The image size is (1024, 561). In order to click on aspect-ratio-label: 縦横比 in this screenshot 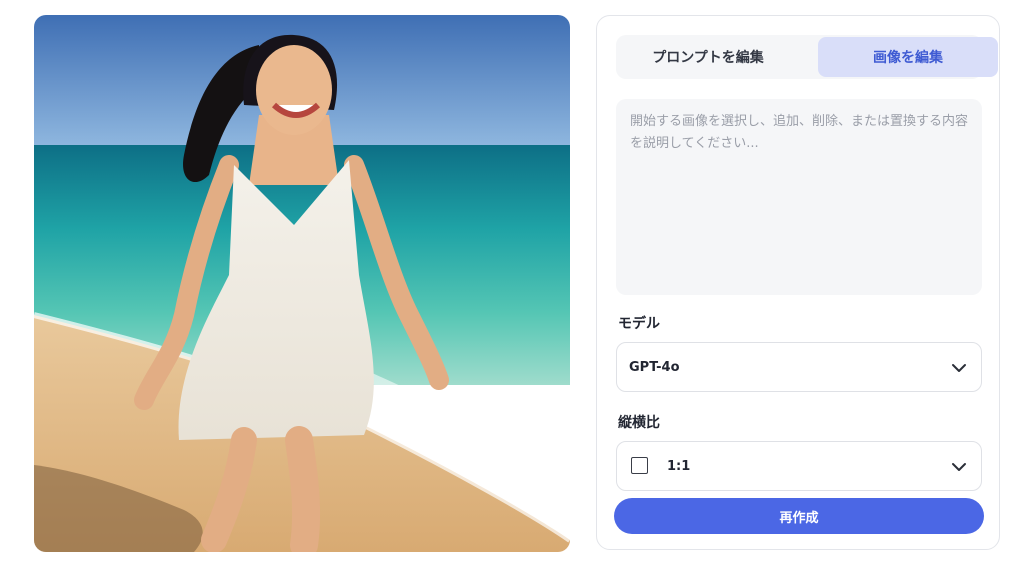, I will do `click(639, 423)`.